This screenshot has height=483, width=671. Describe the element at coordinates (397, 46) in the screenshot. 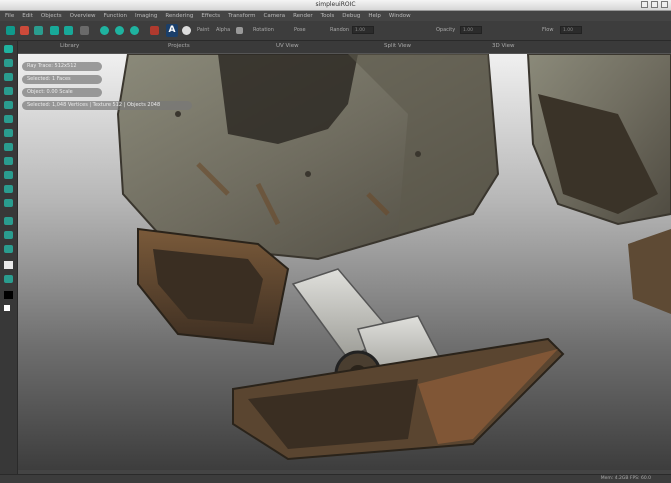

I see `tab-split-view: Split View` at that location.